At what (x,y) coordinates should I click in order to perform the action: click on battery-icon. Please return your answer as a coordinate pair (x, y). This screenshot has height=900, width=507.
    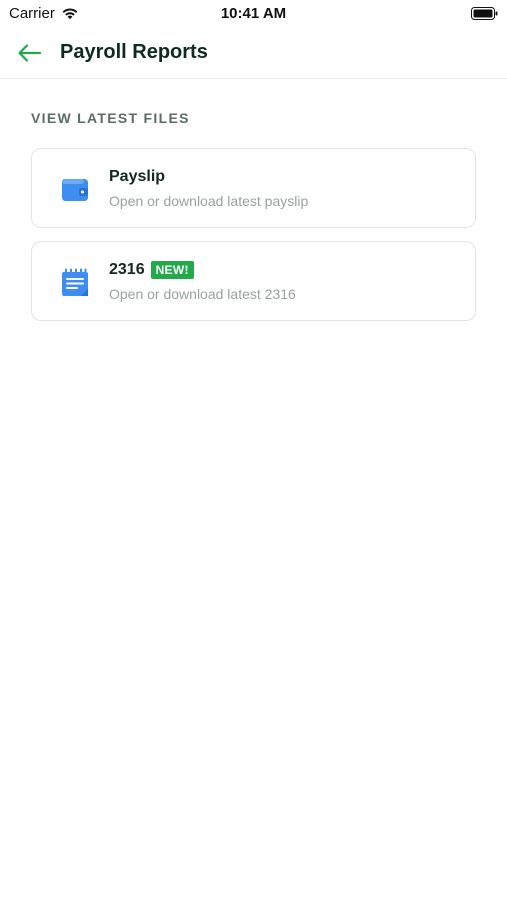
    Looking at the image, I should click on (484, 13).